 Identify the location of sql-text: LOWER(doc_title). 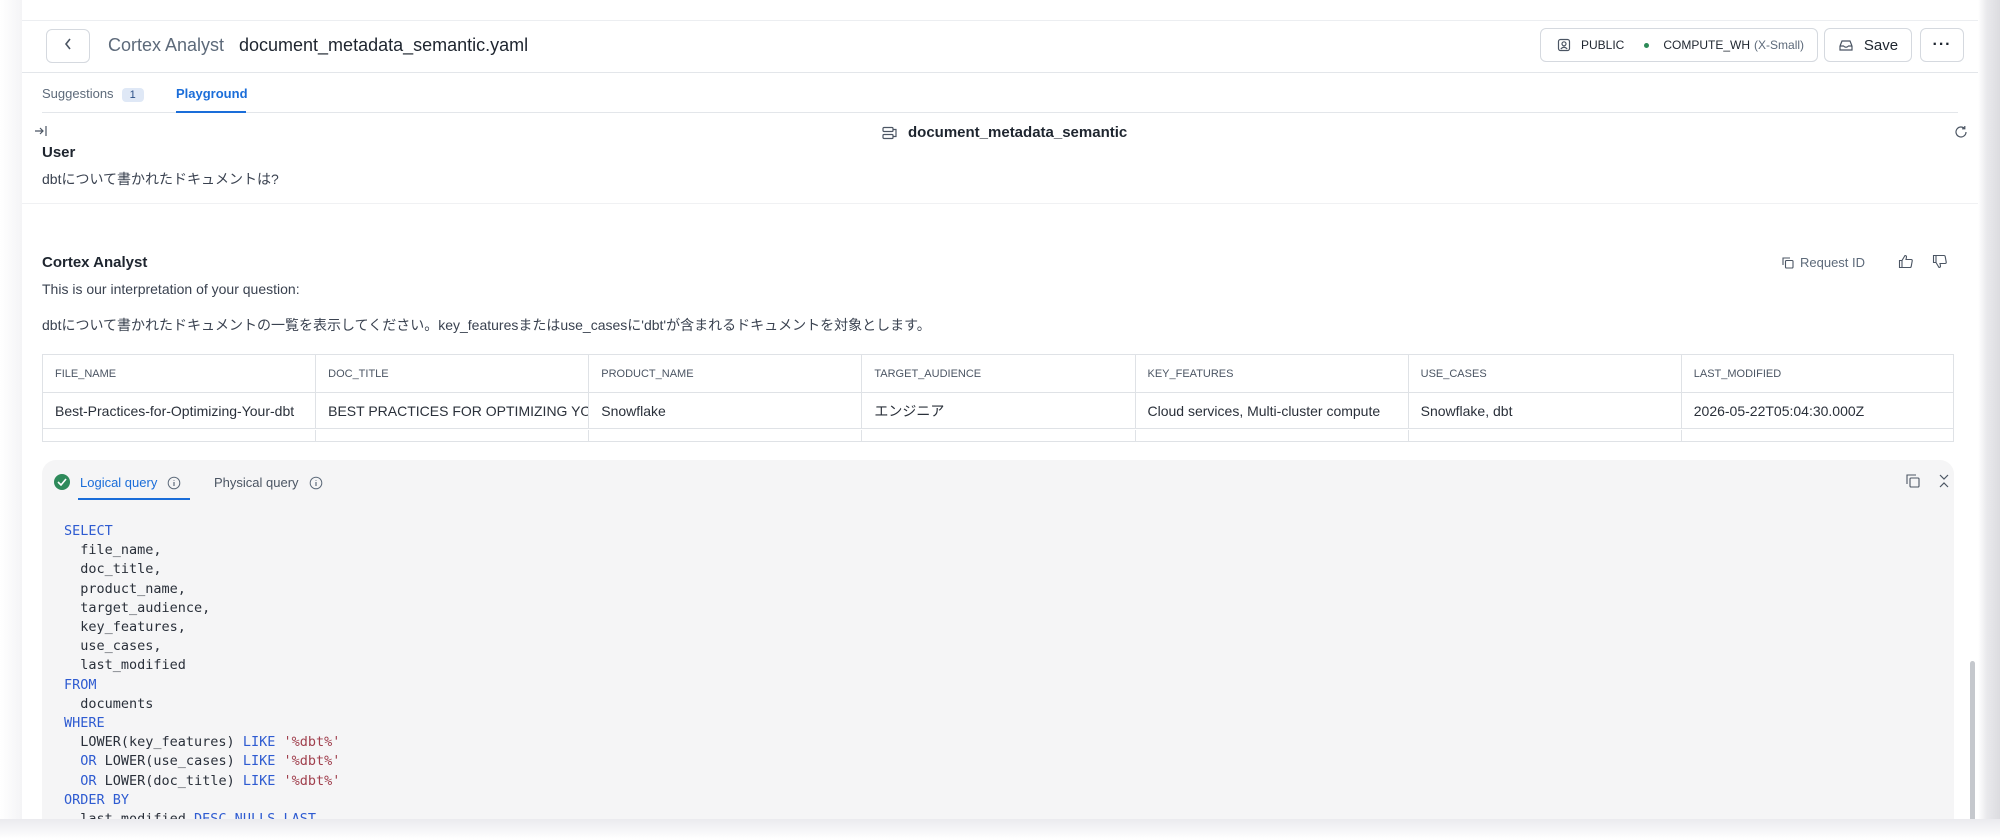
(169, 780).